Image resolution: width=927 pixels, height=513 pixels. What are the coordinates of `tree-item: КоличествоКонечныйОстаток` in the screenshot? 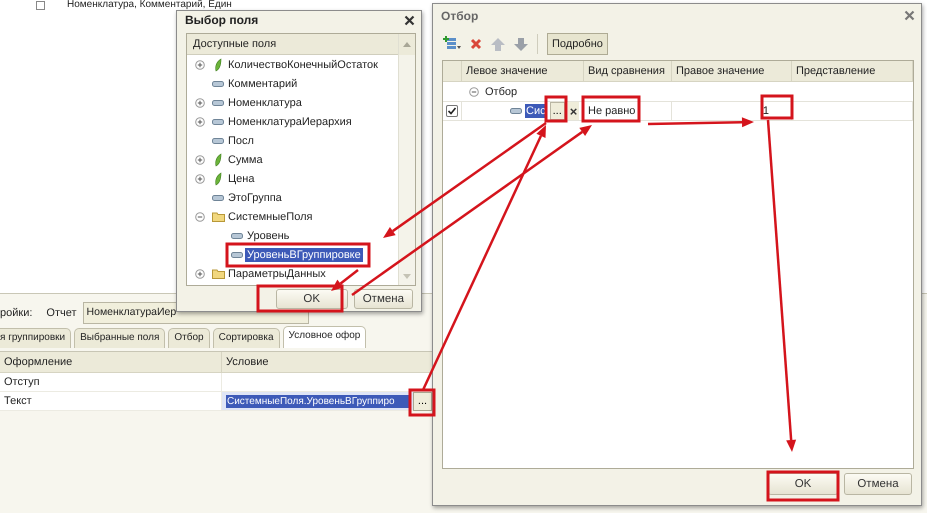 It's located at (303, 65).